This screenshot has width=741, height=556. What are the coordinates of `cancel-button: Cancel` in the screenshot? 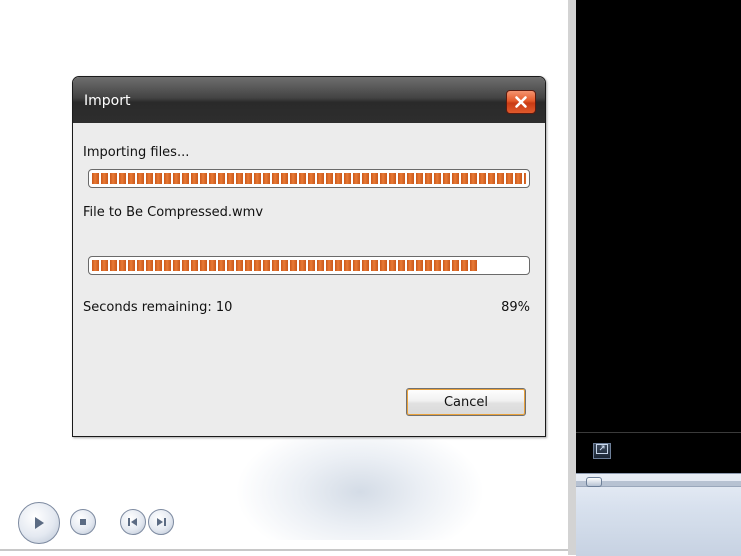 It's located at (466, 402).